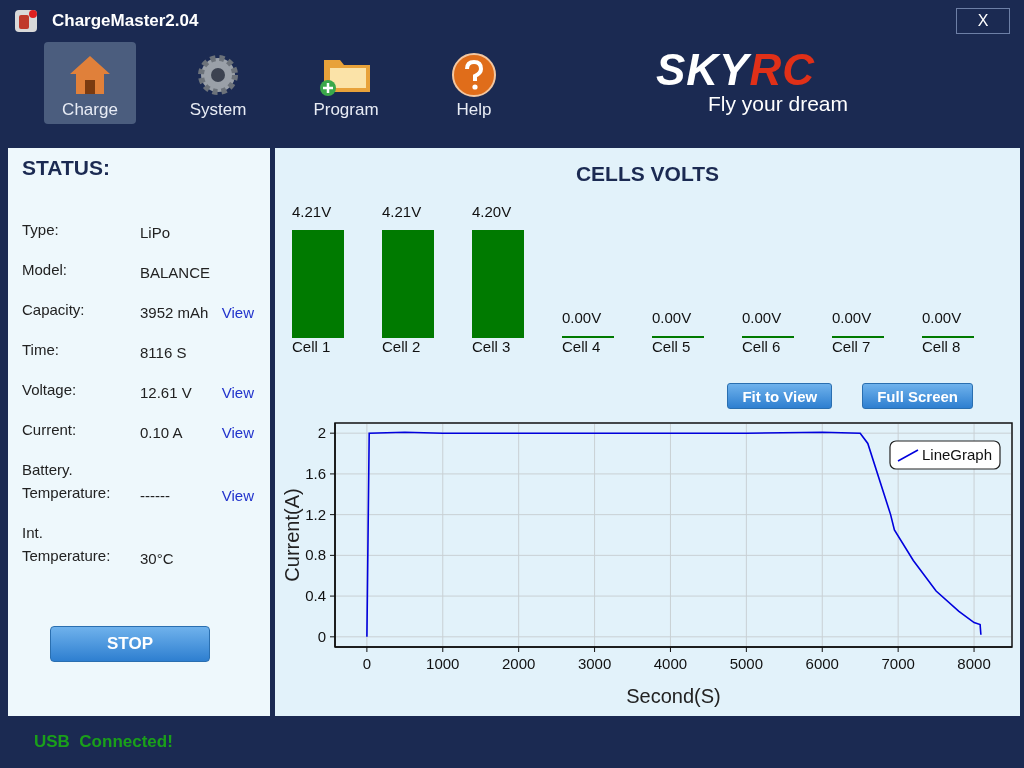 This screenshot has width=1024, height=768. I want to click on field-label: Current:, so click(50, 430).